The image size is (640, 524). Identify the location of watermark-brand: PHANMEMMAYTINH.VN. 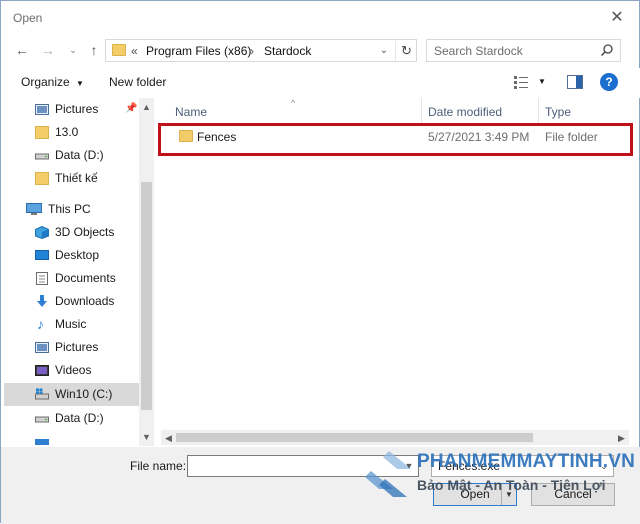
(526, 461).